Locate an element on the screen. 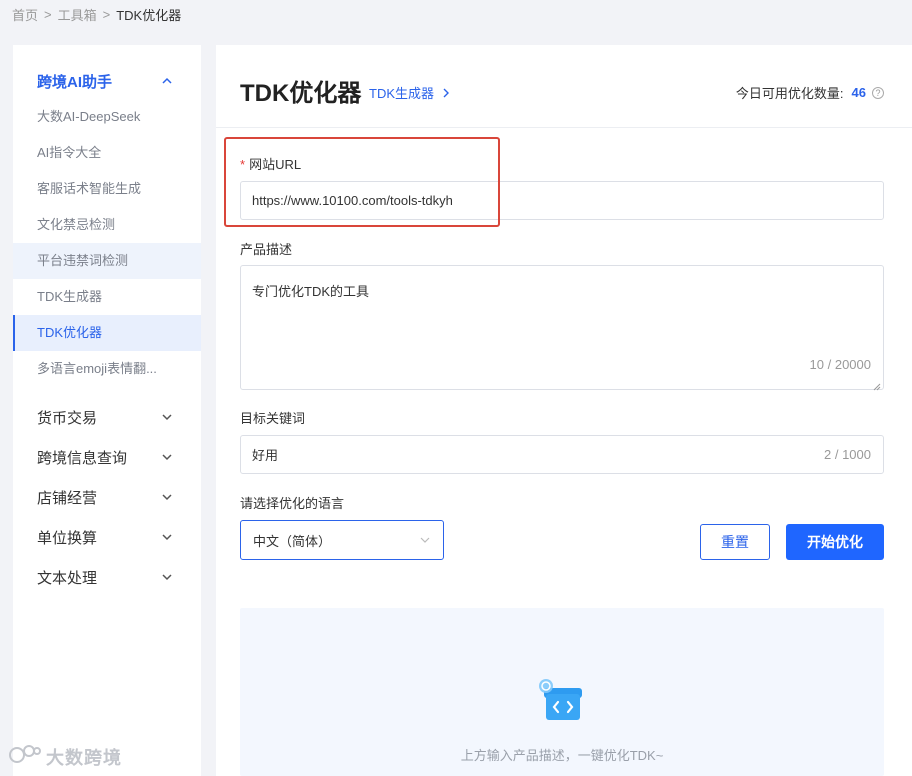  code-box-icon is located at coordinates (561, 703).